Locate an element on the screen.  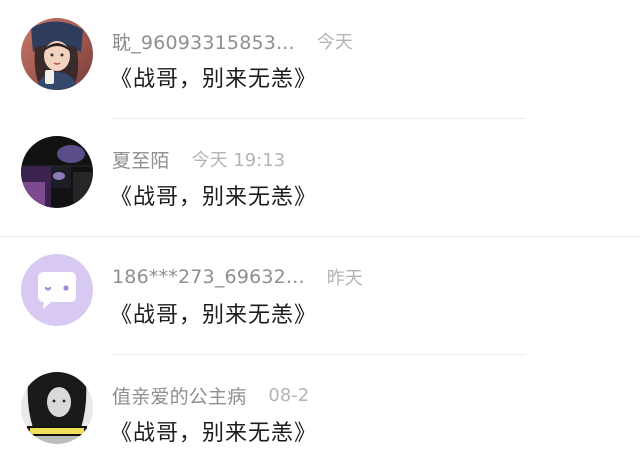
avatar-monochrome-photo-icon is located at coordinates (57, 408).